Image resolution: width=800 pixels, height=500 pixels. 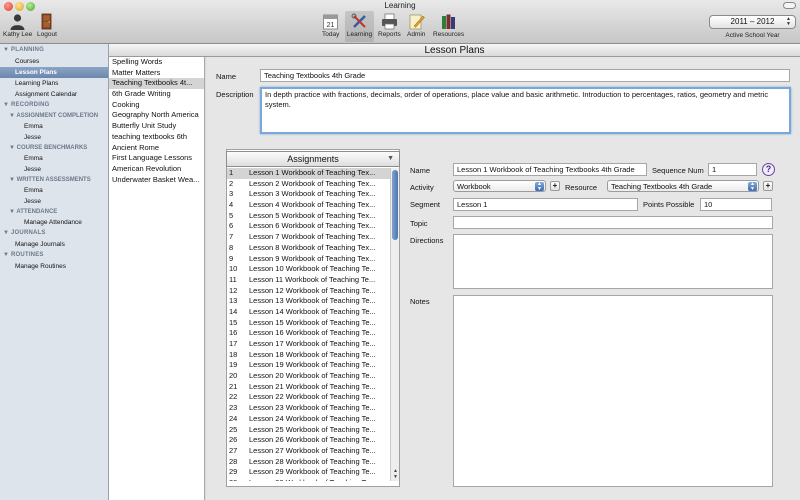 What do you see at coordinates (789, 5) in the screenshot?
I see `toolbar-toggle-button` at bounding box center [789, 5].